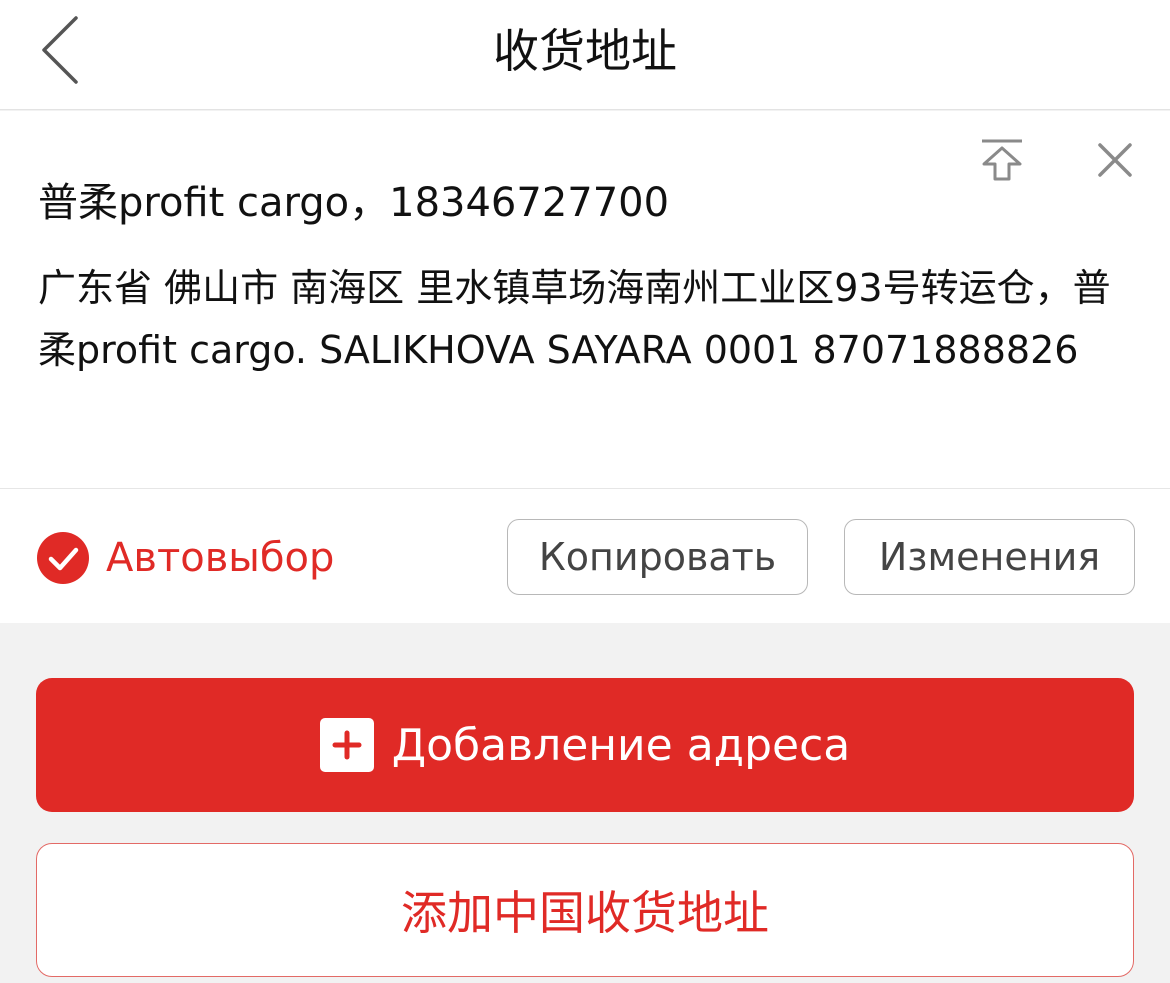 This screenshot has width=1170, height=983. Describe the element at coordinates (585, 488) in the screenshot. I see `card-divider` at that location.